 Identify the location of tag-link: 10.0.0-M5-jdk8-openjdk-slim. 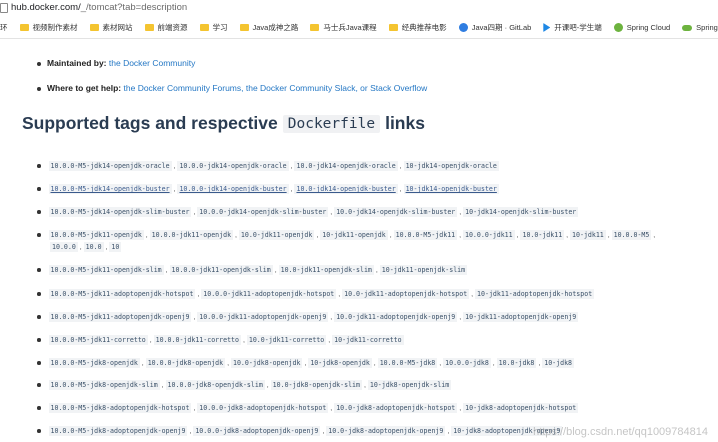
(104, 385).